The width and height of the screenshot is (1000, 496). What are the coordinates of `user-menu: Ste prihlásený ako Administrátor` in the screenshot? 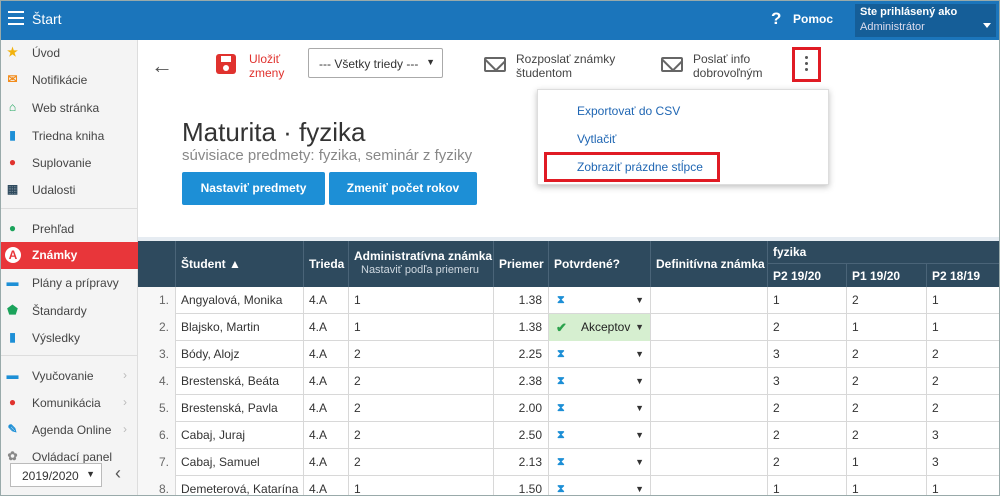 It's located at (925, 20).